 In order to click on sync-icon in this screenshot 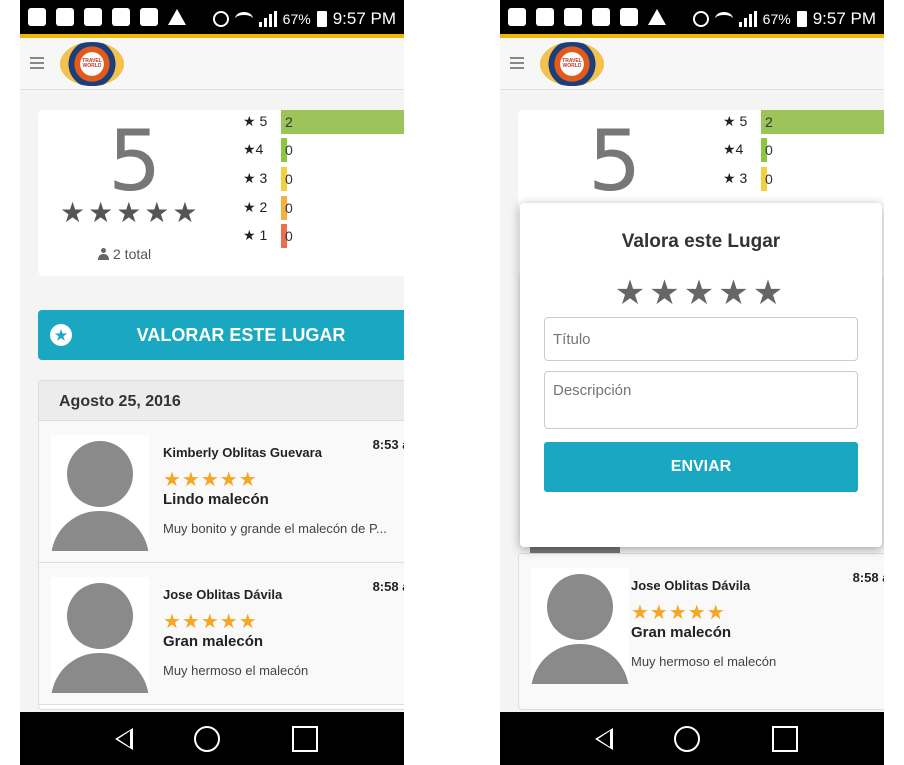, I will do `click(149, 17)`.